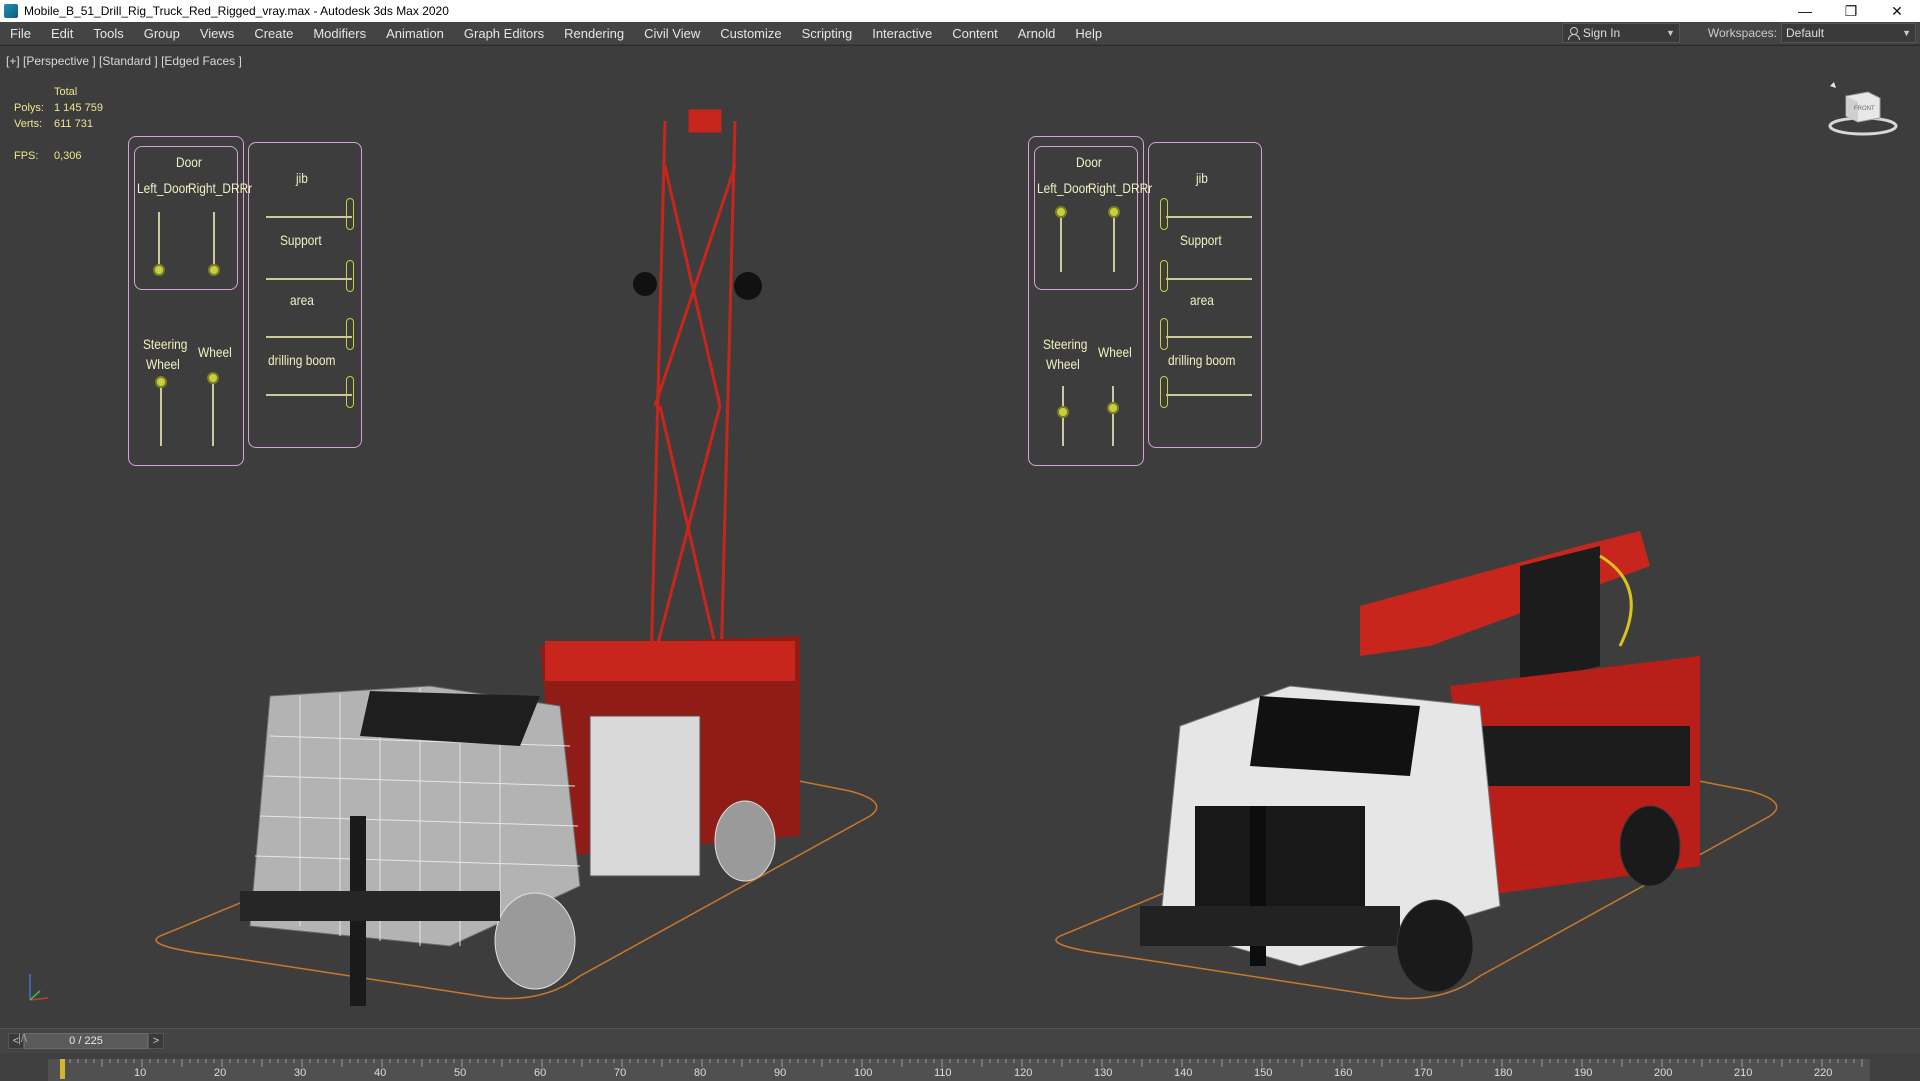  What do you see at coordinates (620, 1073) in the screenshot?
I see `timeline-tick-label: 70` at bounding box center [620, 1073].